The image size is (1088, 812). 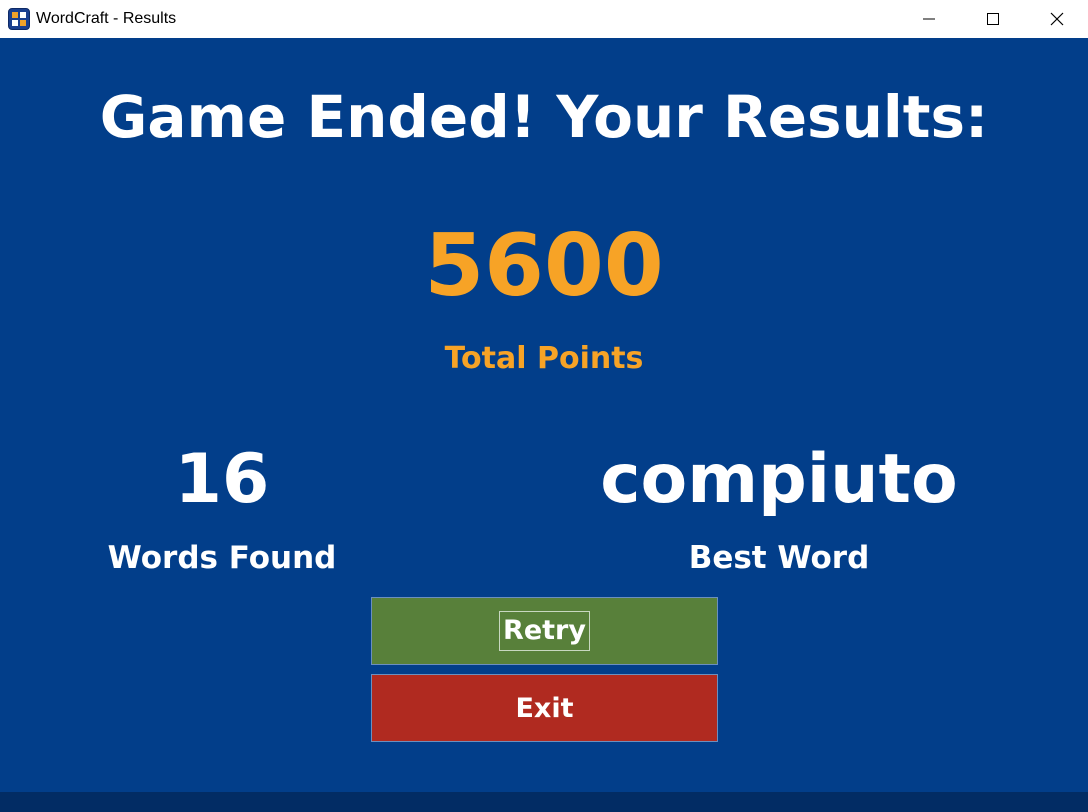 I want to click on retry-button-label: Retry, so click(x=544, y=631).